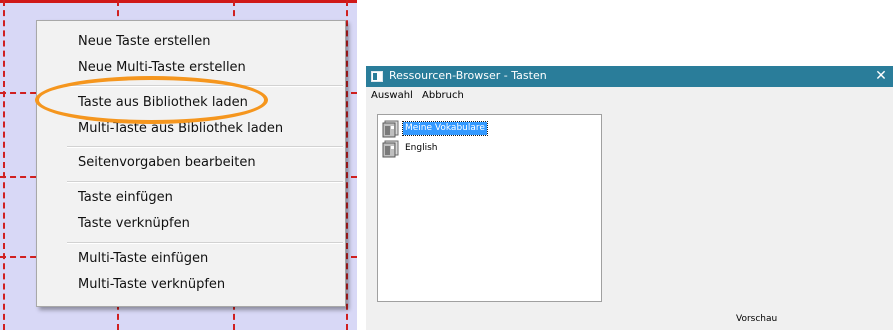 This screenshot has width=893, height=330. Describe the element at coordinates (468, 75) in the screenshot. I see `dialog-title: Ressourcen-Browser - Tasten` at that location.